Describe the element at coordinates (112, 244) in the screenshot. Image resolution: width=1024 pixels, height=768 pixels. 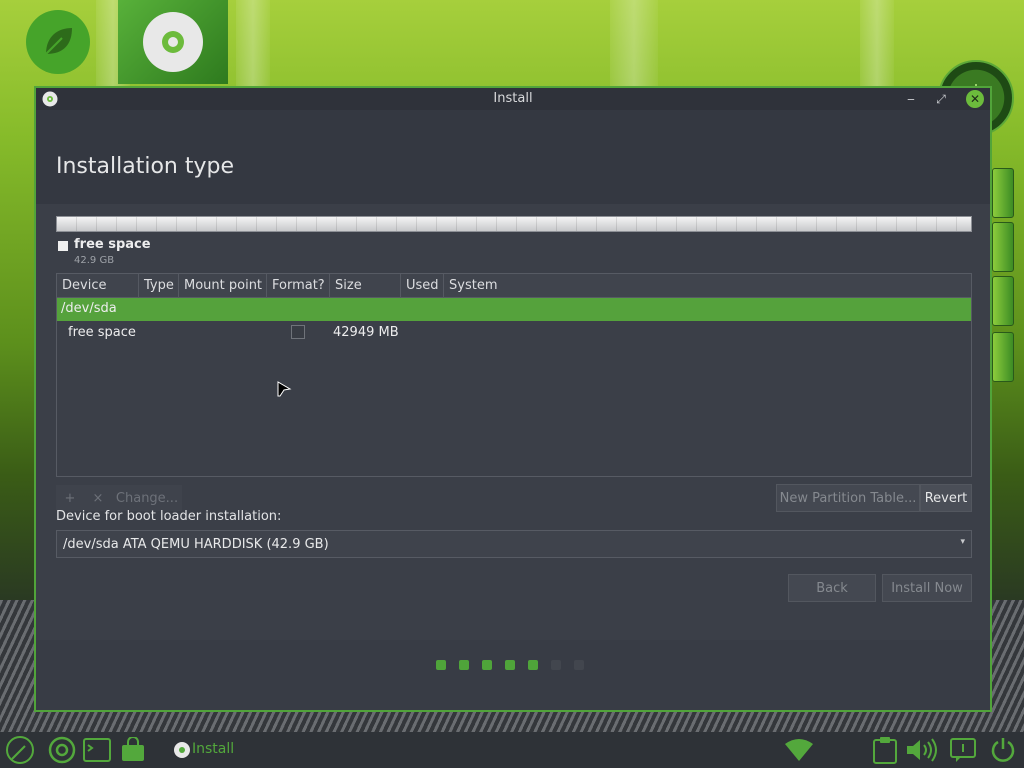
I see `legend-label: free space` at that location.